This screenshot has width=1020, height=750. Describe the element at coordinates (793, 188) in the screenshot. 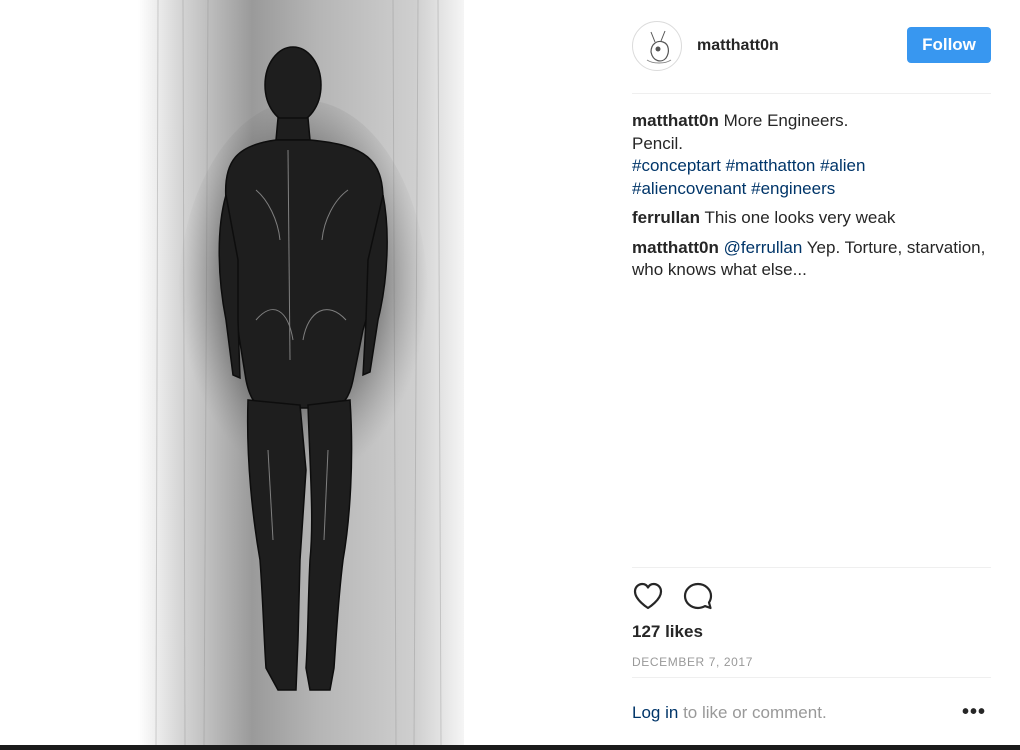

I see `hashtag-link: #engineers` at that location.